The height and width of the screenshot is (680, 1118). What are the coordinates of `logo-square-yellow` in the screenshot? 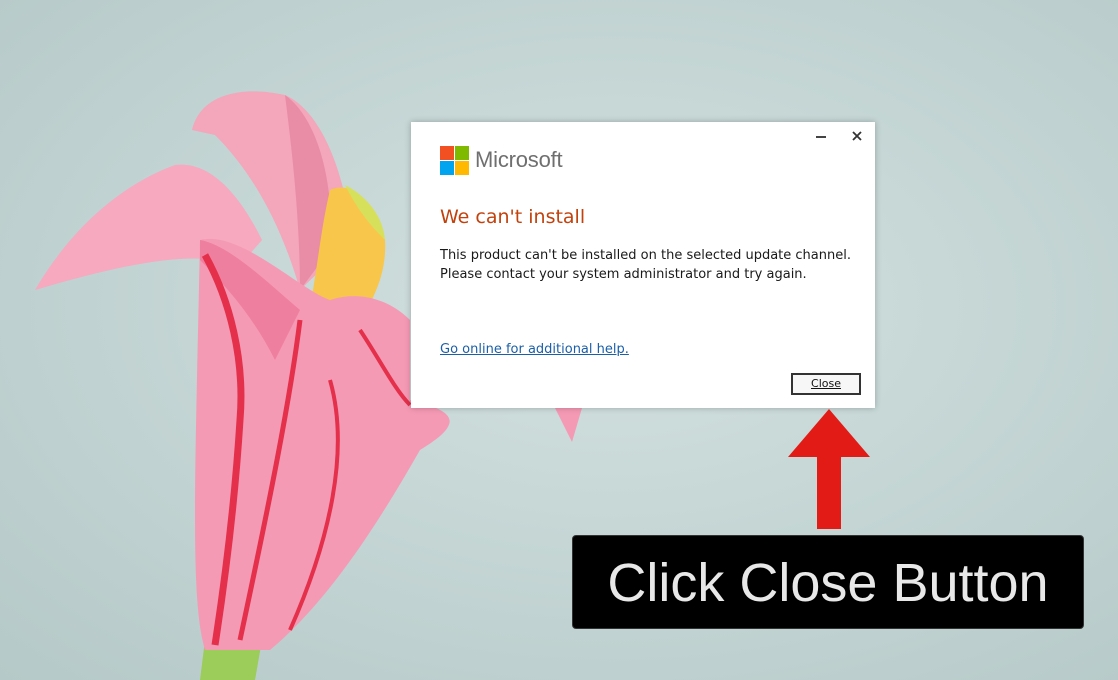 It's located at (462, 167).